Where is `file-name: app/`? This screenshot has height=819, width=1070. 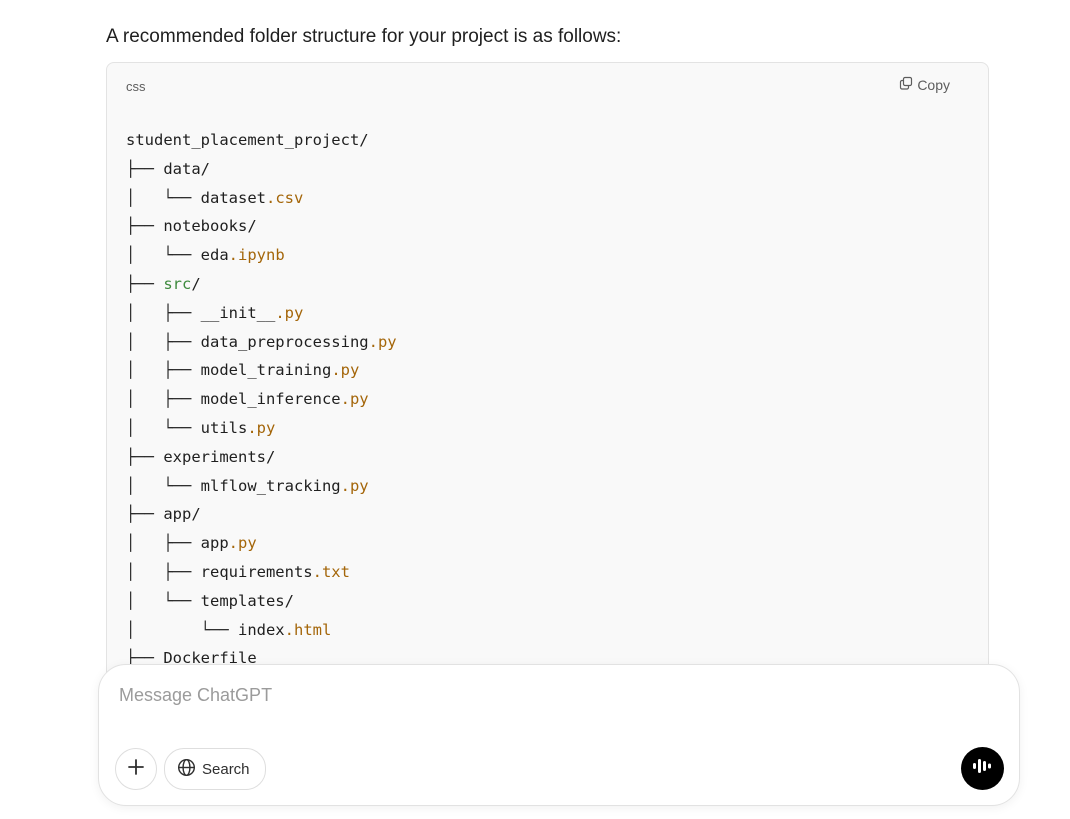 file-name: app/ is located at coordinates (182, 514).